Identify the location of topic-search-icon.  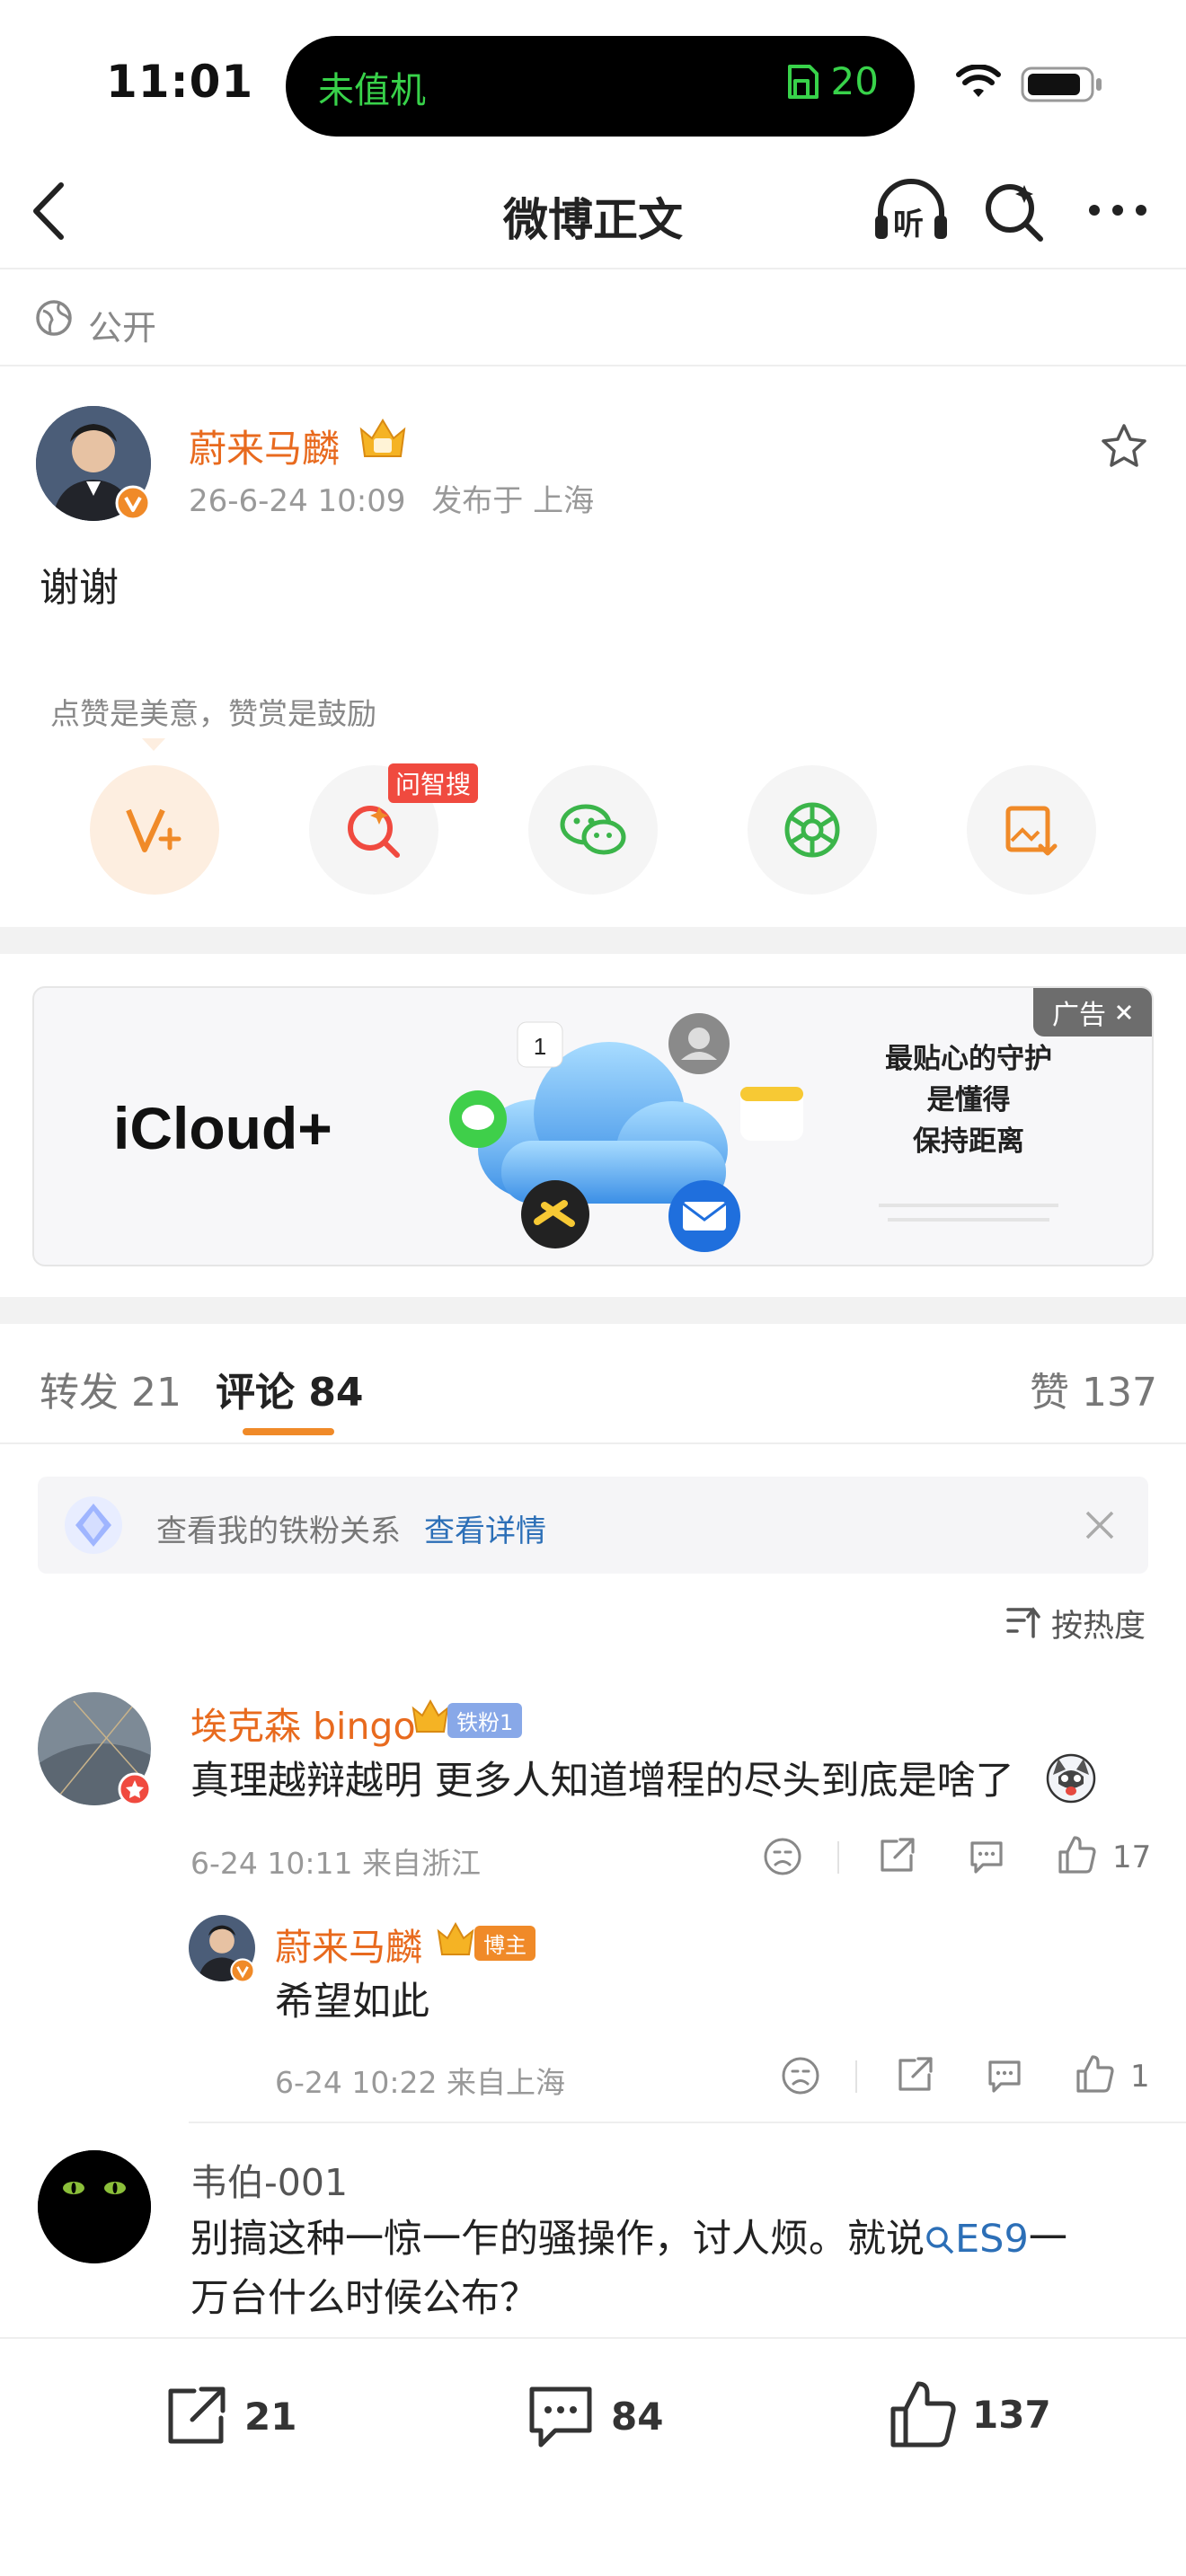
(940, 2240).